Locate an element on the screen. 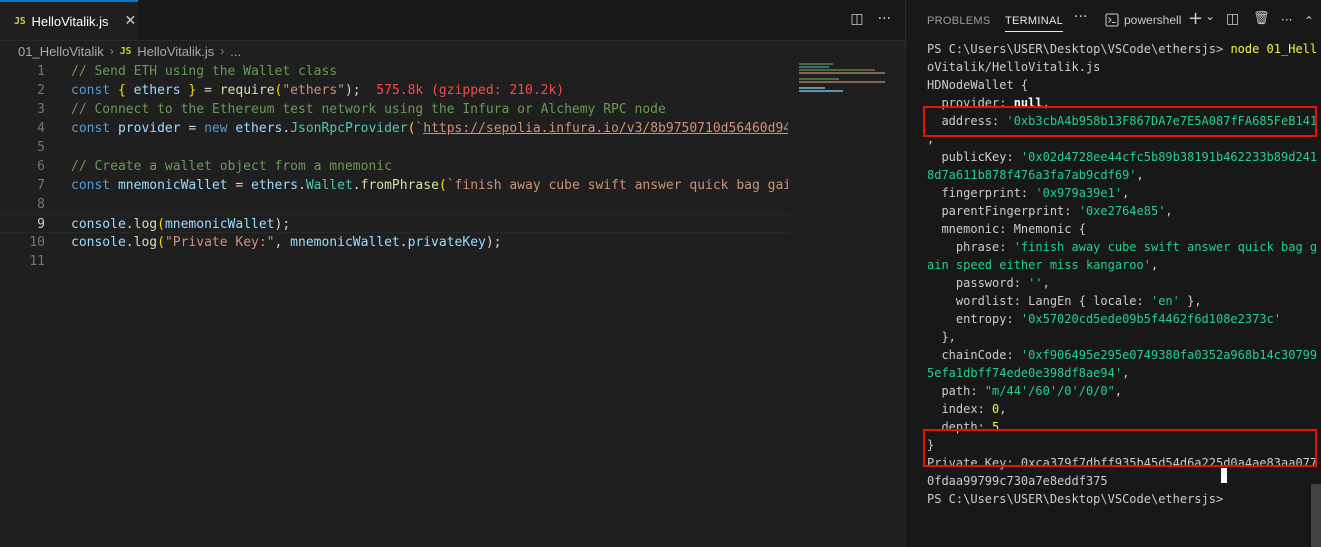  terminal-token: entropy: is located at coordinates (974, 319).